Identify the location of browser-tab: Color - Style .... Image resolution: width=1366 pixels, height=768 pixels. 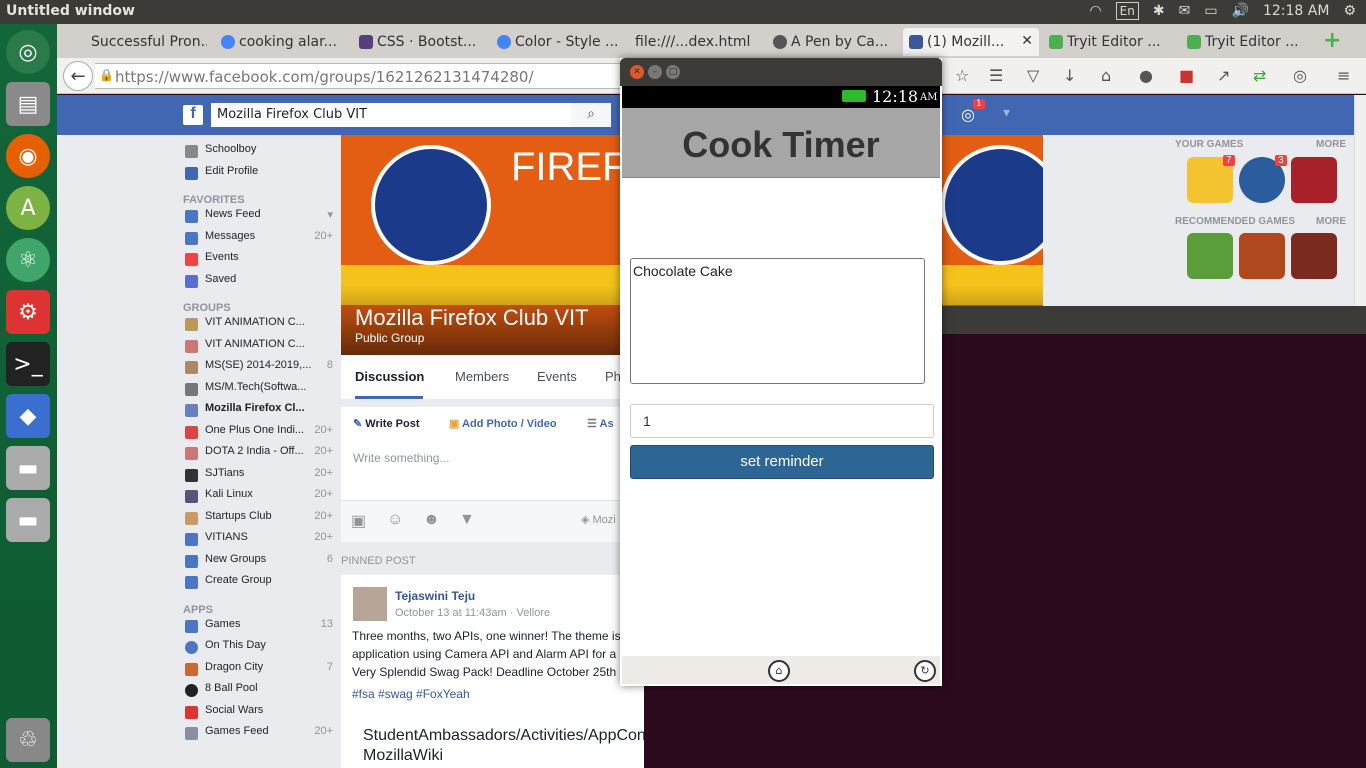
(556, 42).